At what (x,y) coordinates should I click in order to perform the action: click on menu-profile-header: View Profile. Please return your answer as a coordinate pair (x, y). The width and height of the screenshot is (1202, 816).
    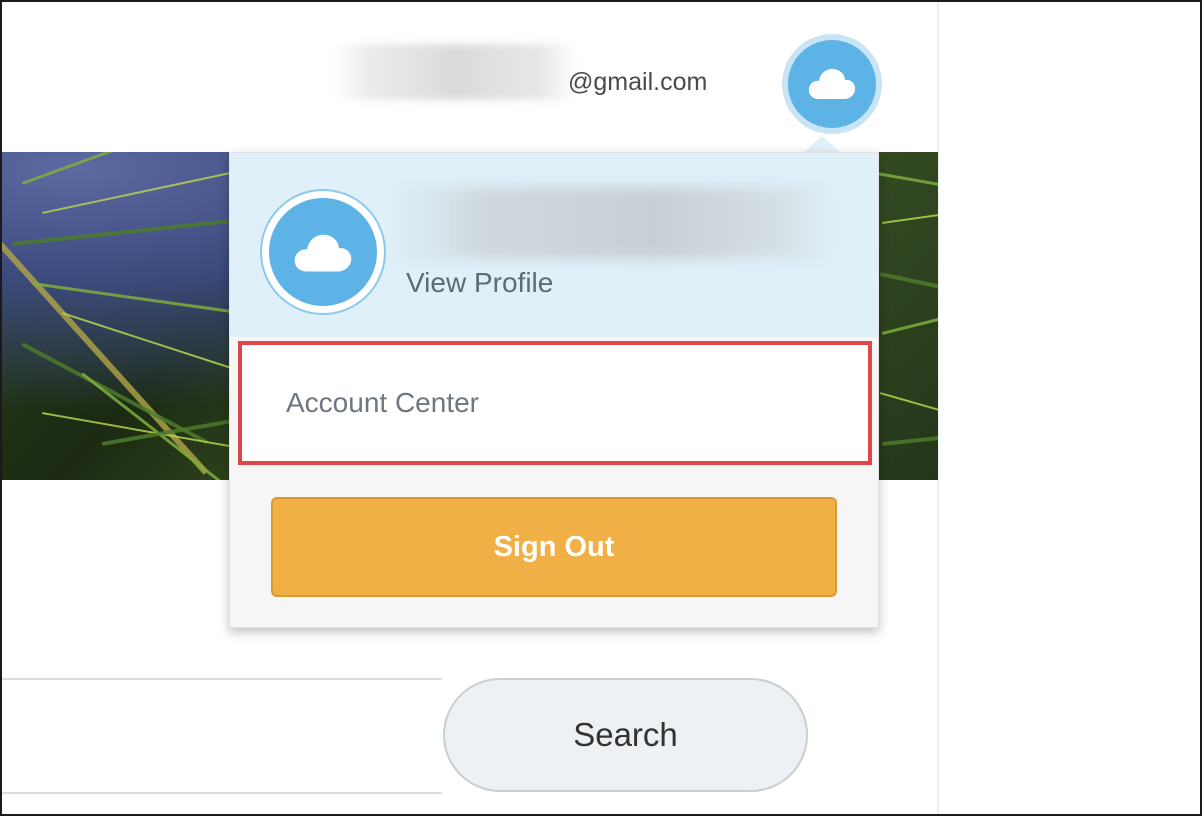
    Looking at the image, I should click on (554, 245).